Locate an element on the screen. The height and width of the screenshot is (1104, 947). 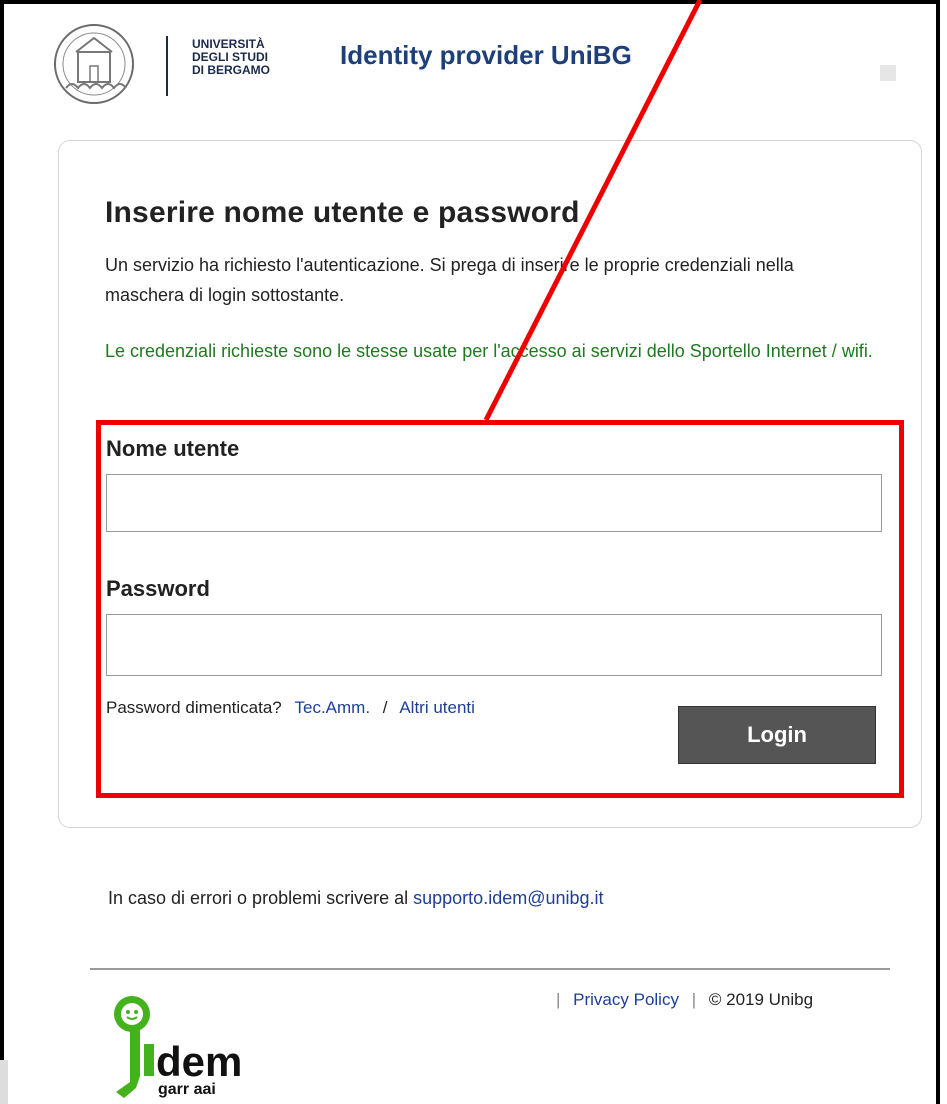
support-message: In caso di errori o problemi scrivere al is located at coordinates (258, 898).